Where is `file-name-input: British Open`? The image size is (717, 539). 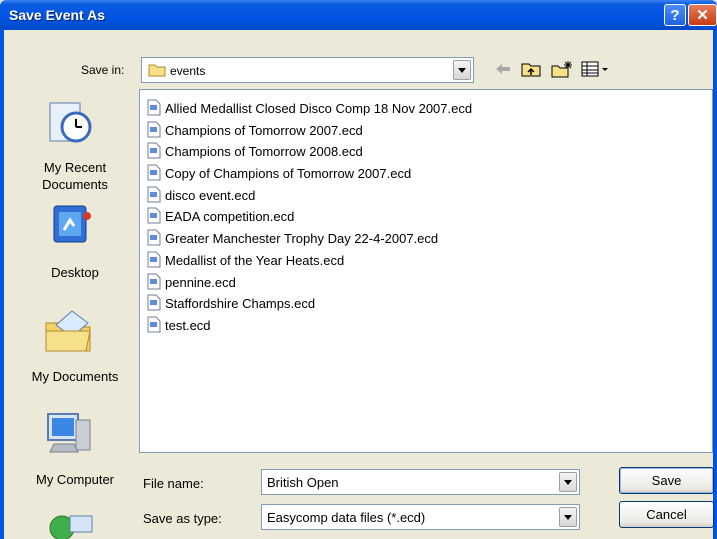 file-name-input: British Open is located at coordinates (420, 482).